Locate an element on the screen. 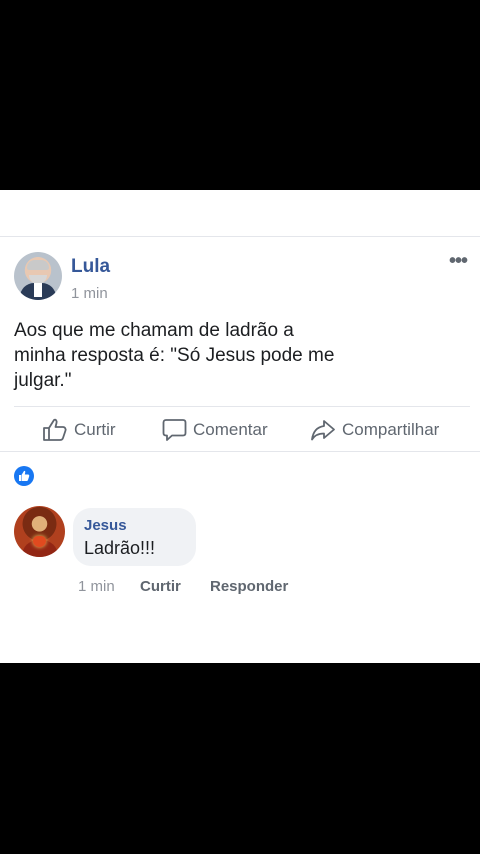  comment-label: Comentar is located at coordinates (230, 429).